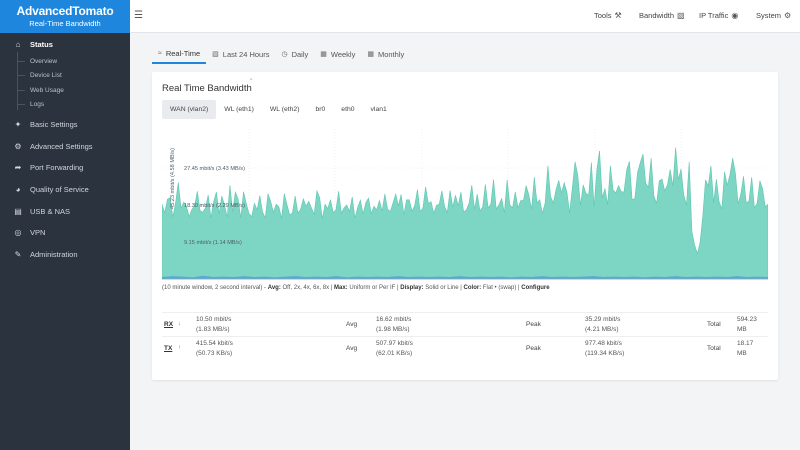 Image resolution: width=800 pixels, height=450 pixels. Describe the element at coordinates (618, 15) in the screenshot. I see `tools-icon: ⚒` at that location.